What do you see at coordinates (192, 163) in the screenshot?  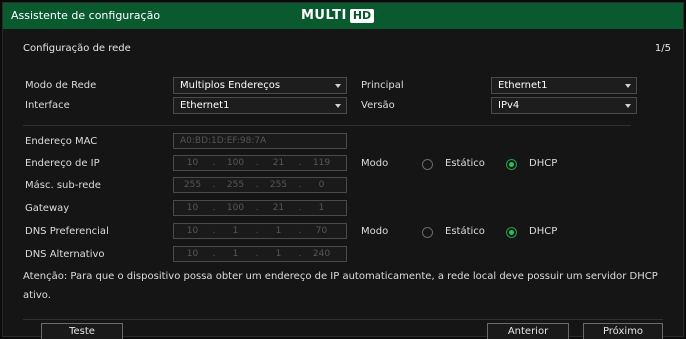 I see `ip-octet: 10` at bounding box center [192, 163].